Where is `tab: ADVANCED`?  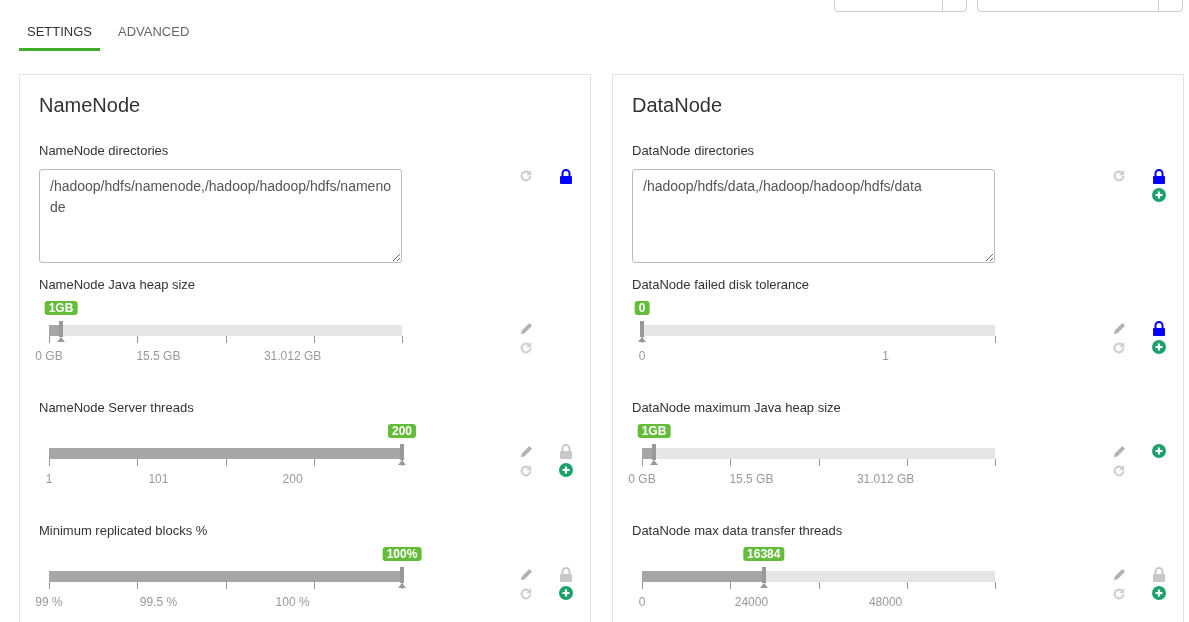
tab: ADVANCED is located at coordinates (154, 36).